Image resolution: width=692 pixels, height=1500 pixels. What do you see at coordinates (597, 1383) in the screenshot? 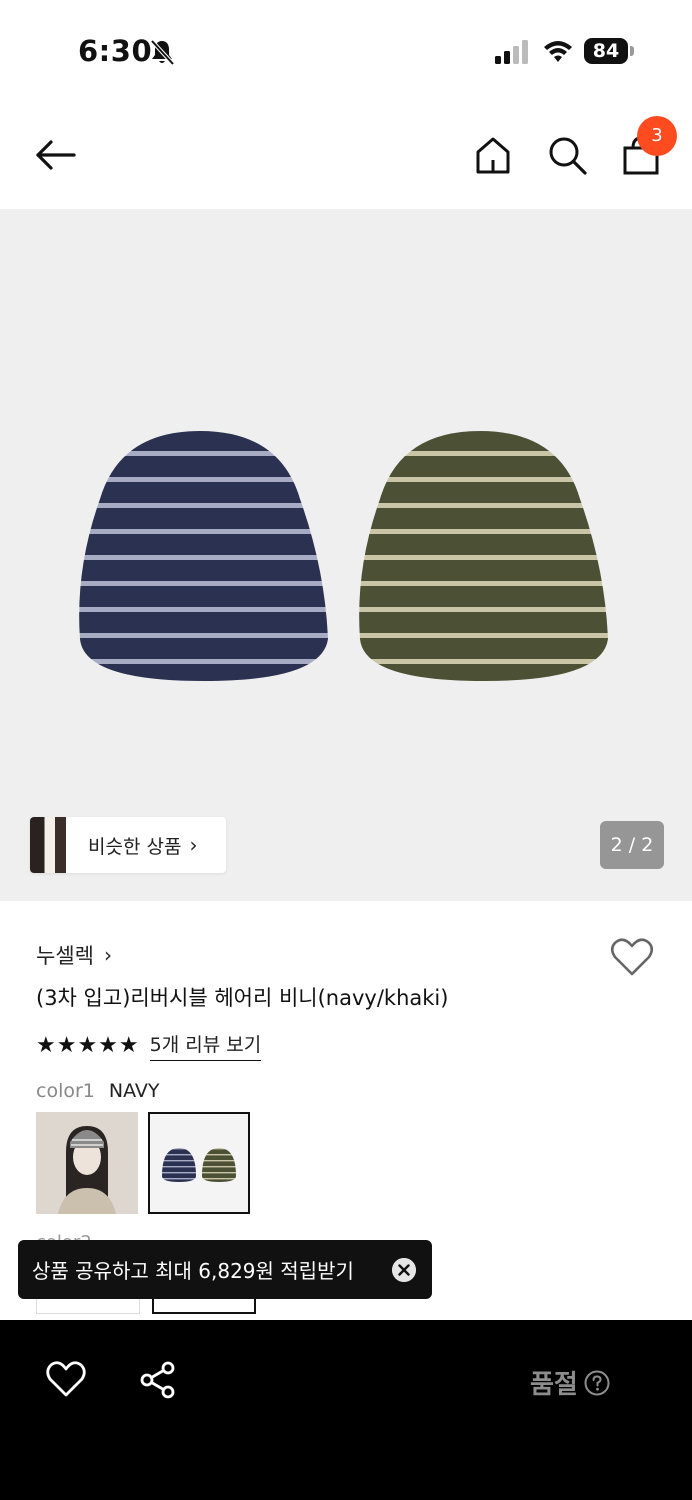
I see `help-question-icon` at bounding box center [597, 1383].